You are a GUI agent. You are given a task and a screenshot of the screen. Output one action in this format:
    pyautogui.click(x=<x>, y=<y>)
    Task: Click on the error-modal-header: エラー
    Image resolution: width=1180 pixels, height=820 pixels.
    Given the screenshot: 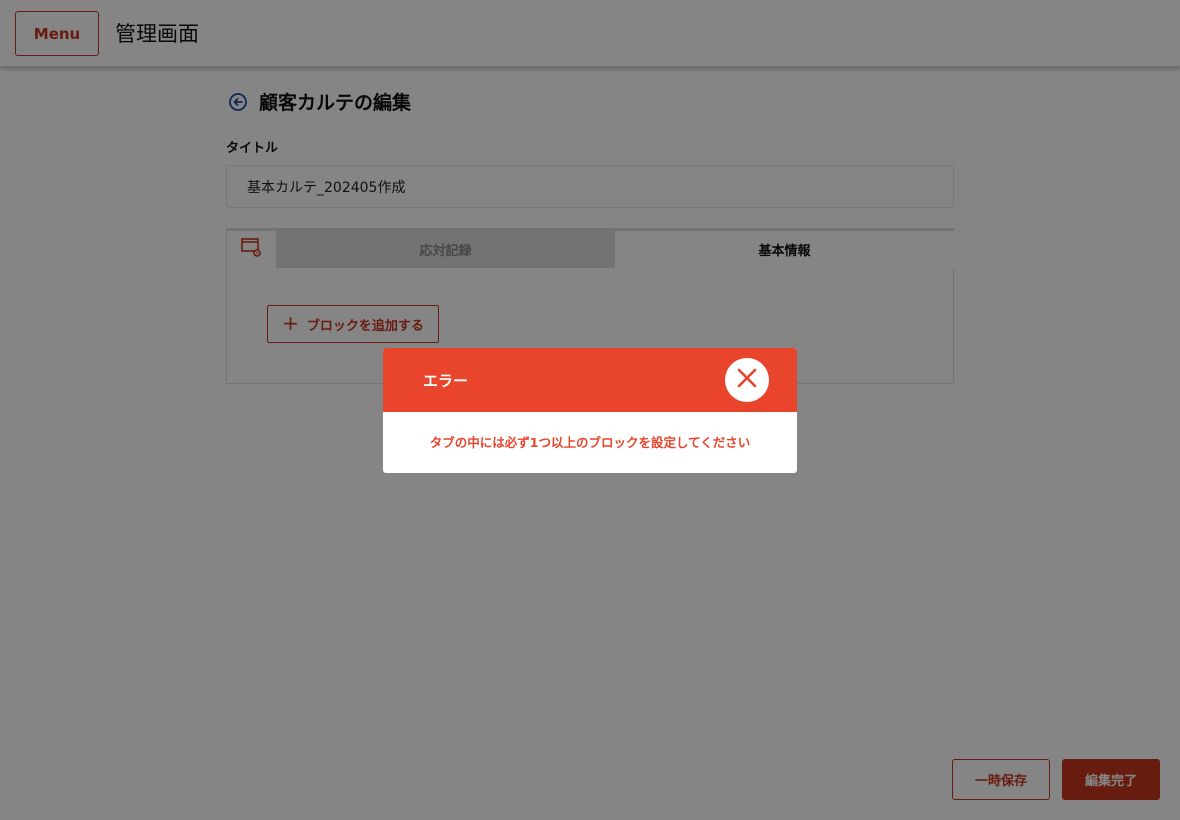 What is the action you would take?
    pyautogui.click(x=590, y=380)
    